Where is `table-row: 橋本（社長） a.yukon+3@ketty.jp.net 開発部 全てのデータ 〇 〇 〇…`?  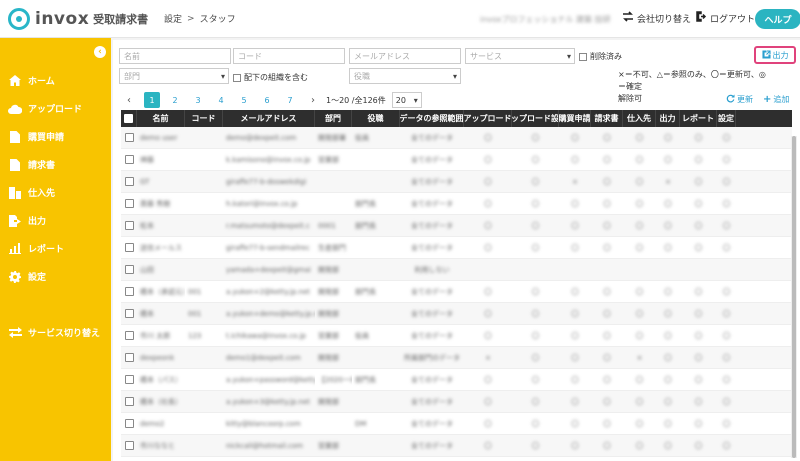 table-row: 橋本（社長） a.yukon+3@ketty.jp.net 開発部 全てのデータ 〇 〇 〇… is located at coordinates (456, 402).